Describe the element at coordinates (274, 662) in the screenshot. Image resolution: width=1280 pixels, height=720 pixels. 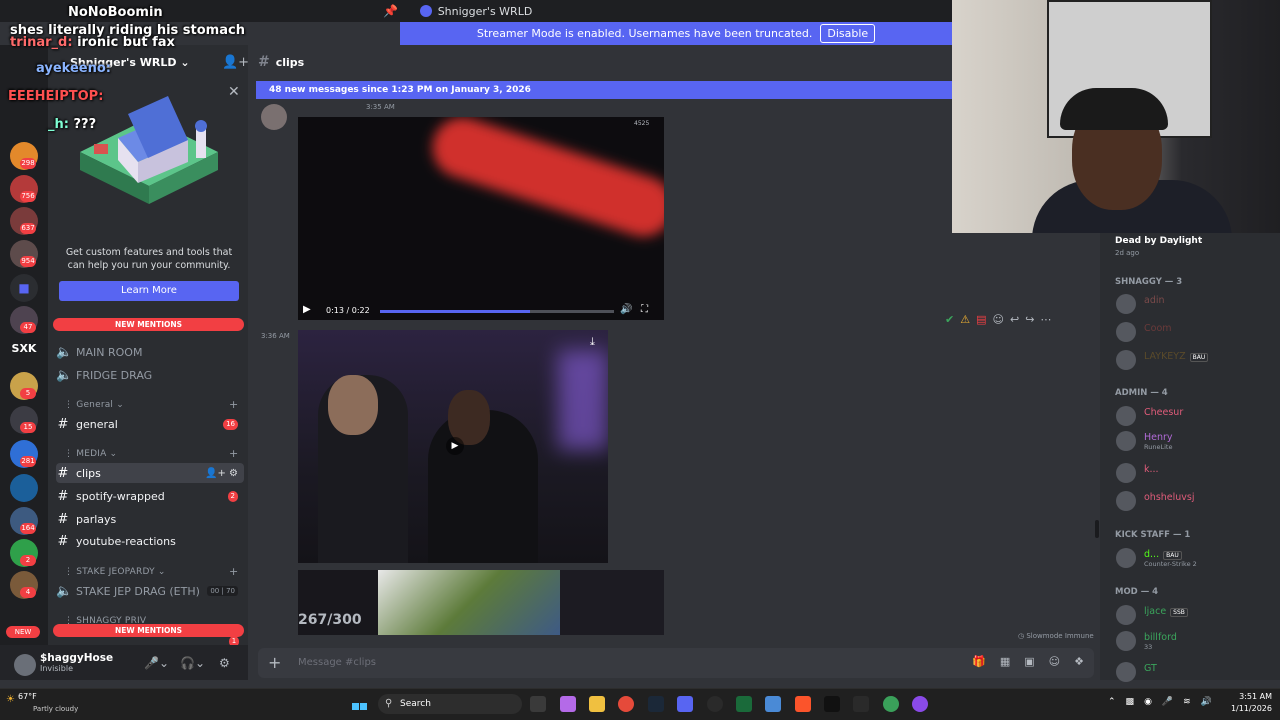
I see `add-attachment-icon: +` at that location.